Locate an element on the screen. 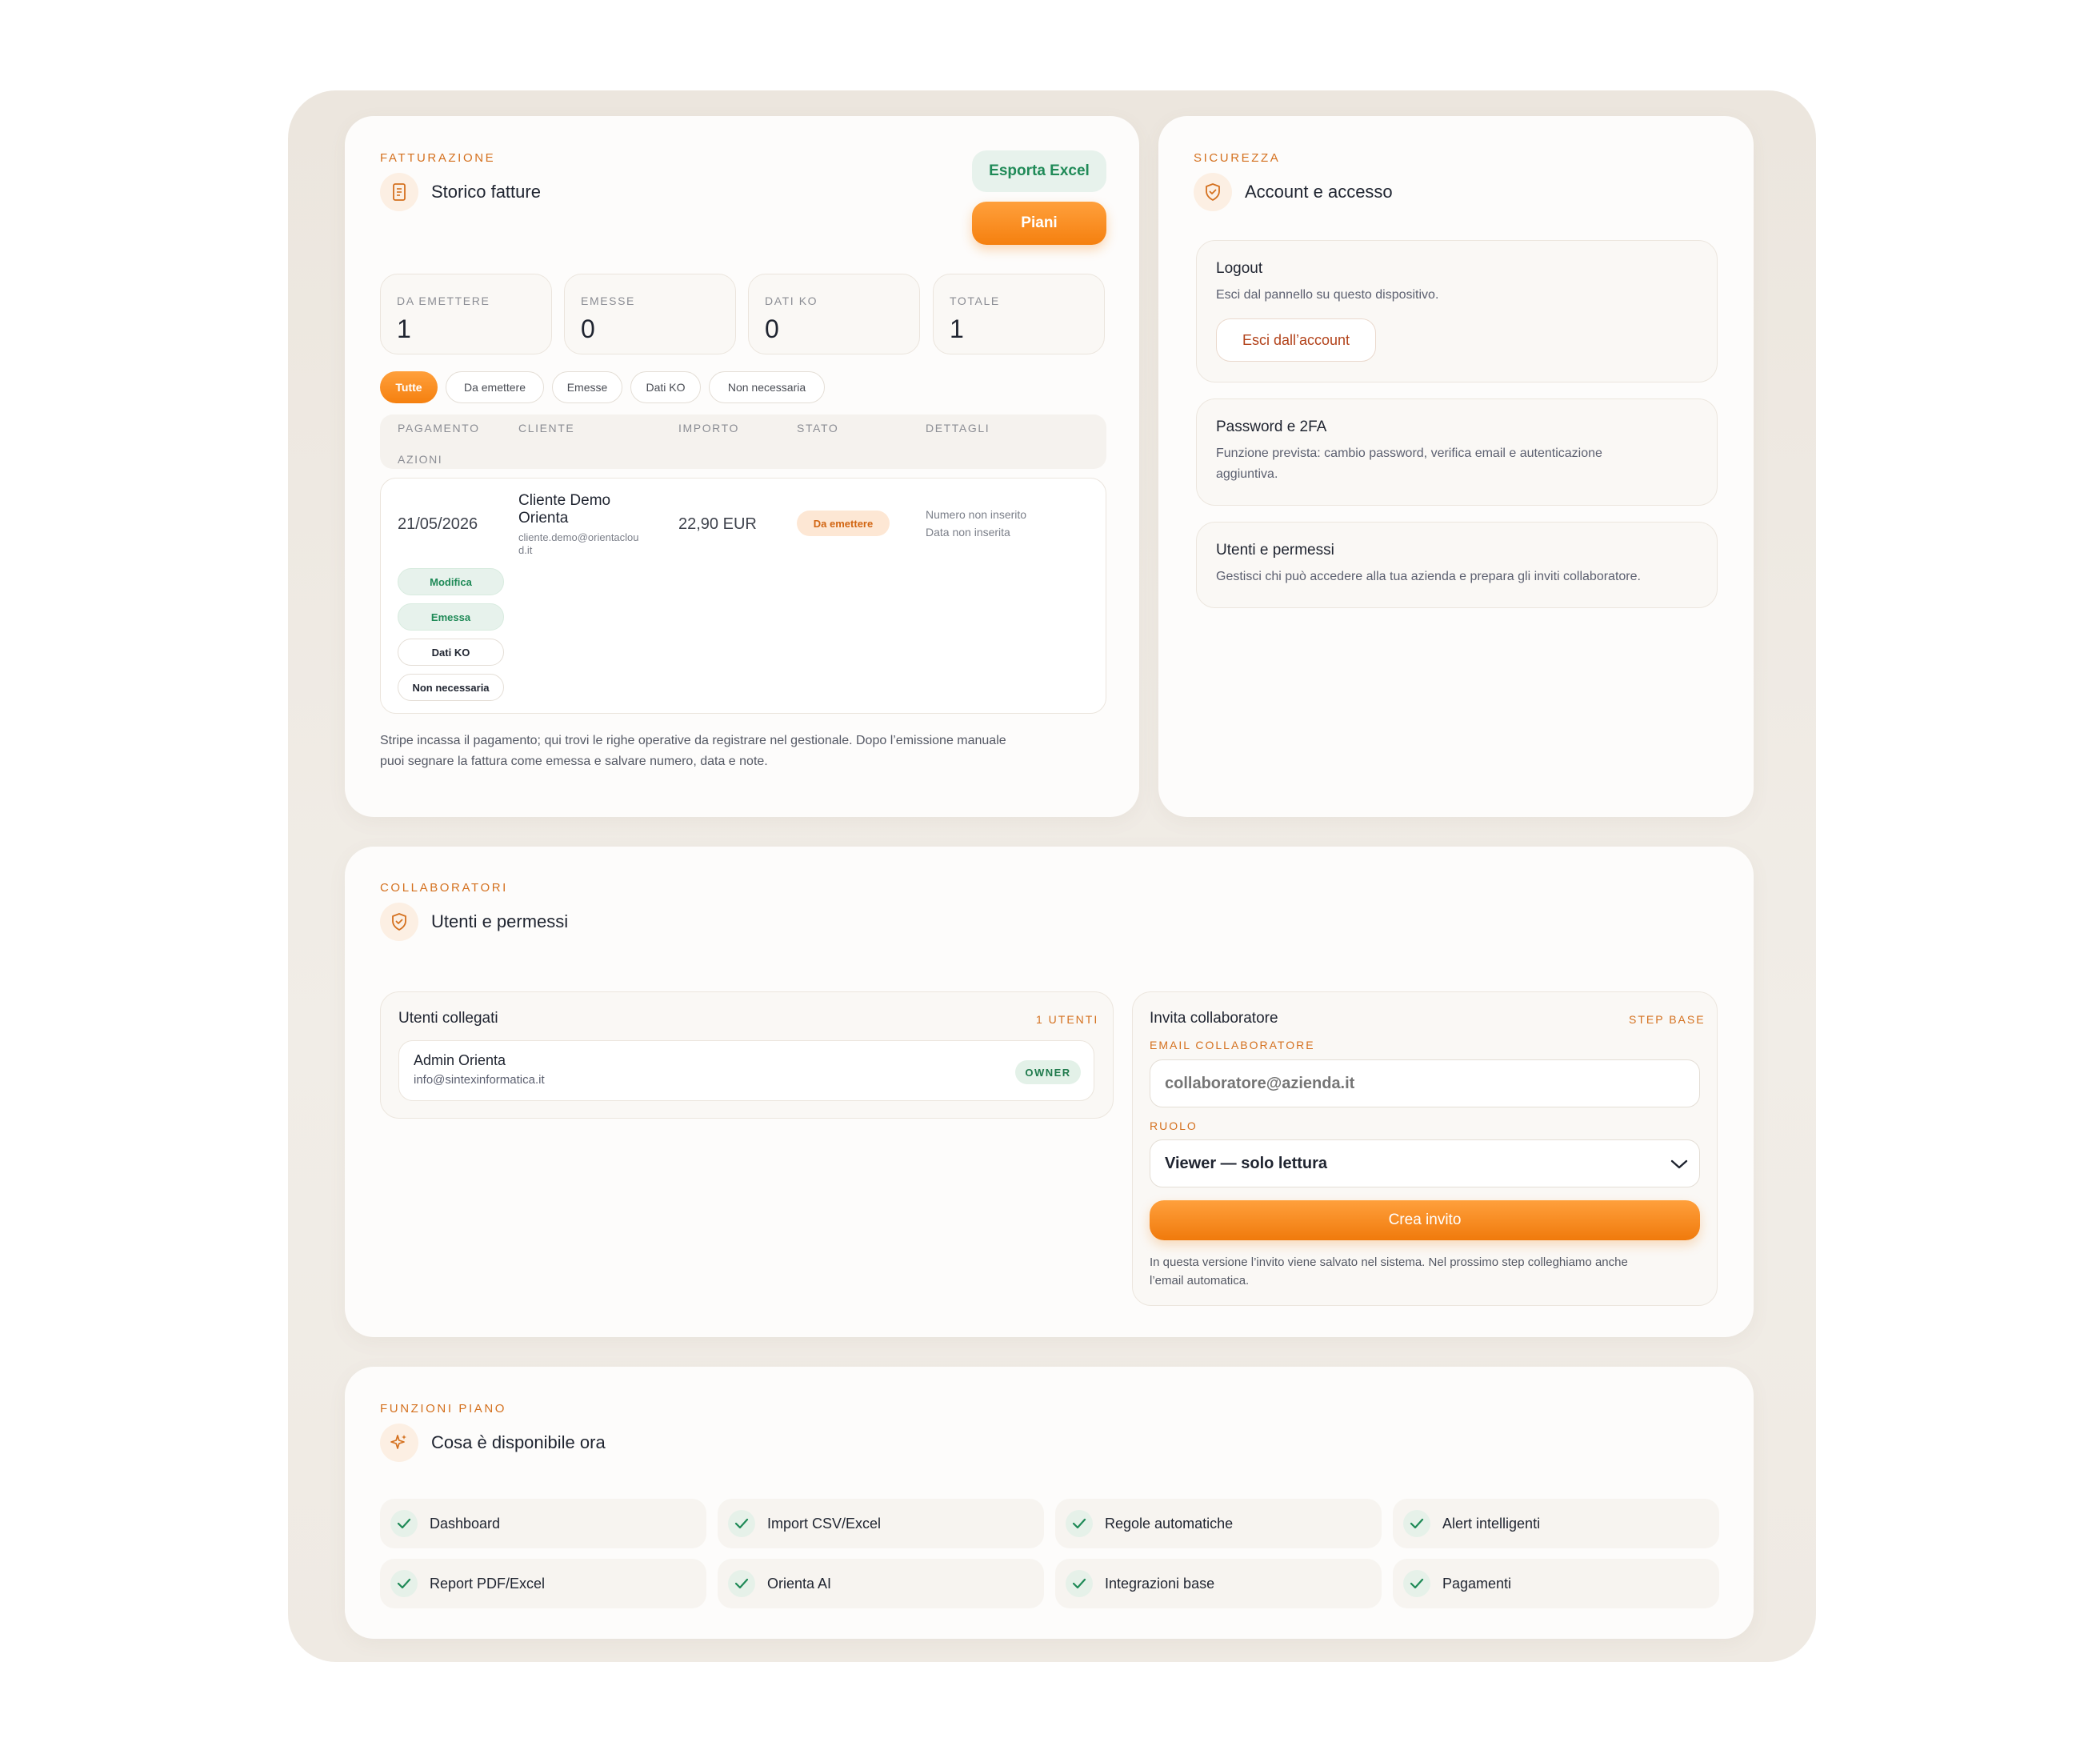 The height and width of the screenshot is (1750, 2100). export-excel-button: Esporta Excel is located at coordinates (1039, 171).